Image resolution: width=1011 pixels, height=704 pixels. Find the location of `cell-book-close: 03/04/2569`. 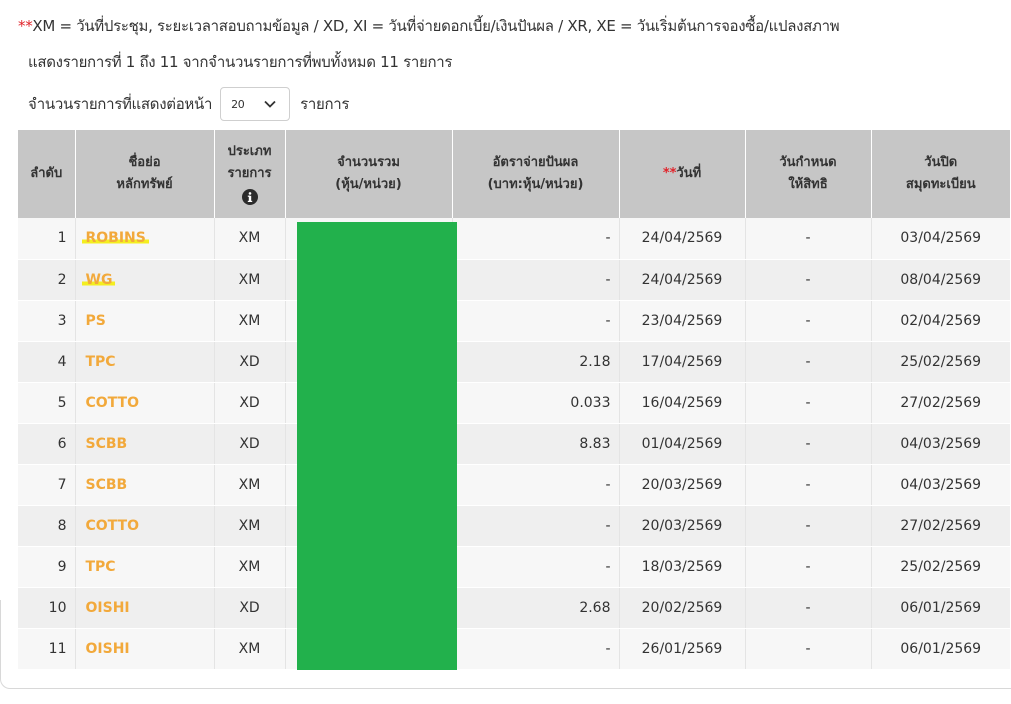

cell-book-close: 03/04/2569 is located at coordinates (940, 239).